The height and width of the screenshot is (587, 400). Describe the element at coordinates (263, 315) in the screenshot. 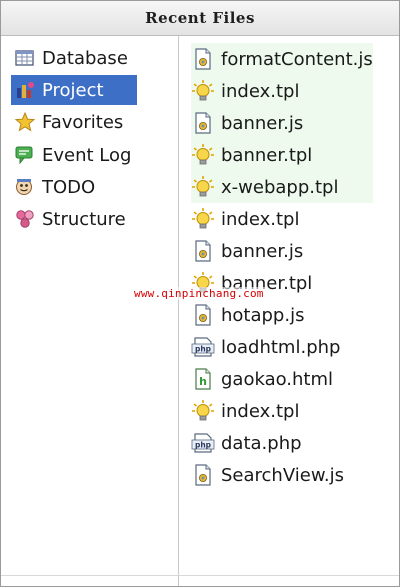

I see `file-name: hotapp.js` at that location.